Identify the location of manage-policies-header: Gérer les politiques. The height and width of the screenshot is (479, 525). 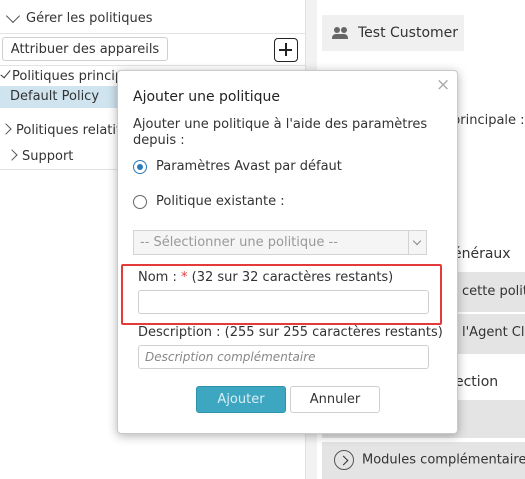
(152, 19).